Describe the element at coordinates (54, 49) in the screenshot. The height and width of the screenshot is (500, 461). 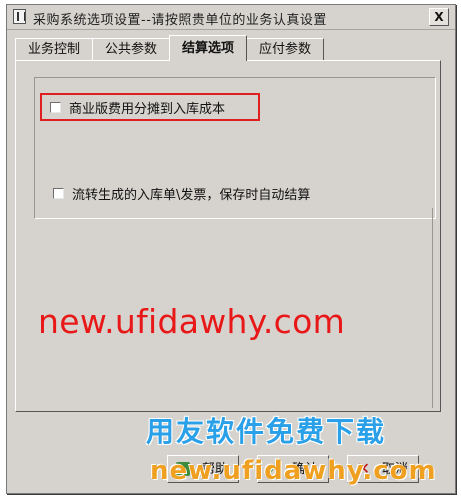
I see `tab-business-control: 业务控制` at that location.